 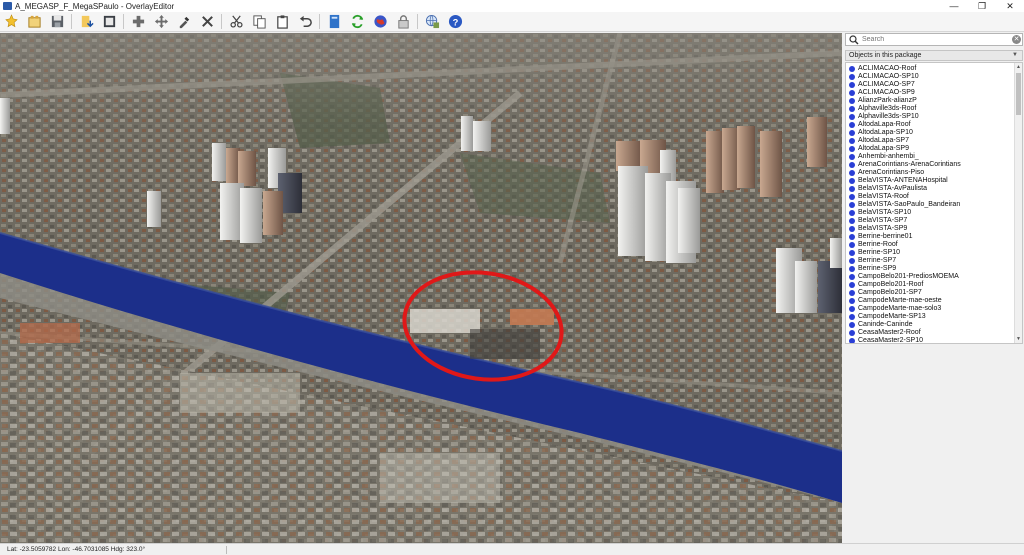 What do you see at coordinates (931, 253) in the screenshot?
I see `list-item: Berrine-SP10` at bounding box center [931, 253].